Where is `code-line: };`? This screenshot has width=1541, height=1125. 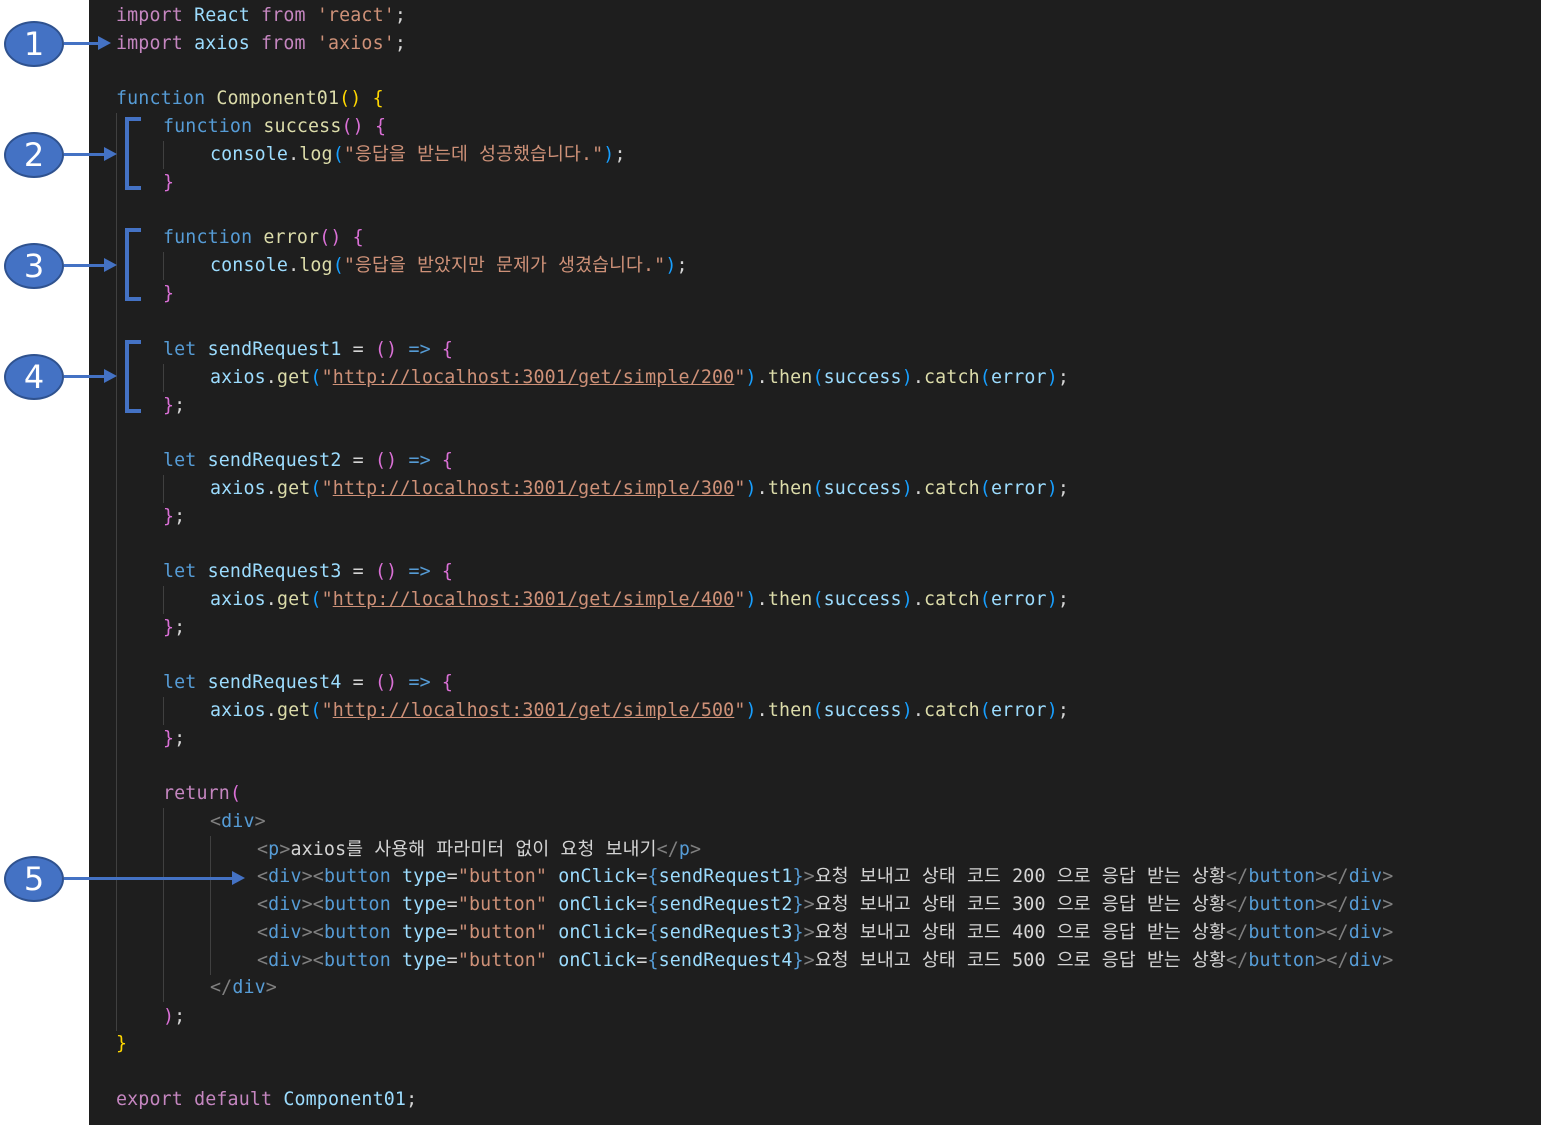
code-line: }; is located at coordinates (174, 517).